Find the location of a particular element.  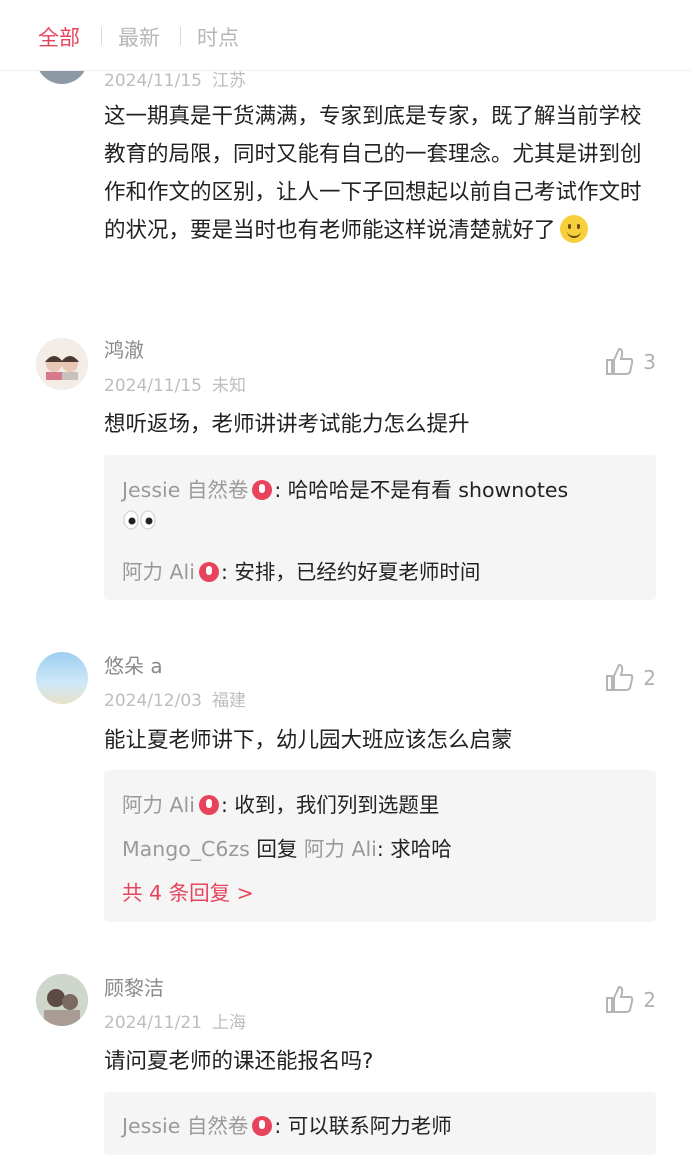

reply-text: 收到，我们列到选题里 is located at coordinates (337, 805).